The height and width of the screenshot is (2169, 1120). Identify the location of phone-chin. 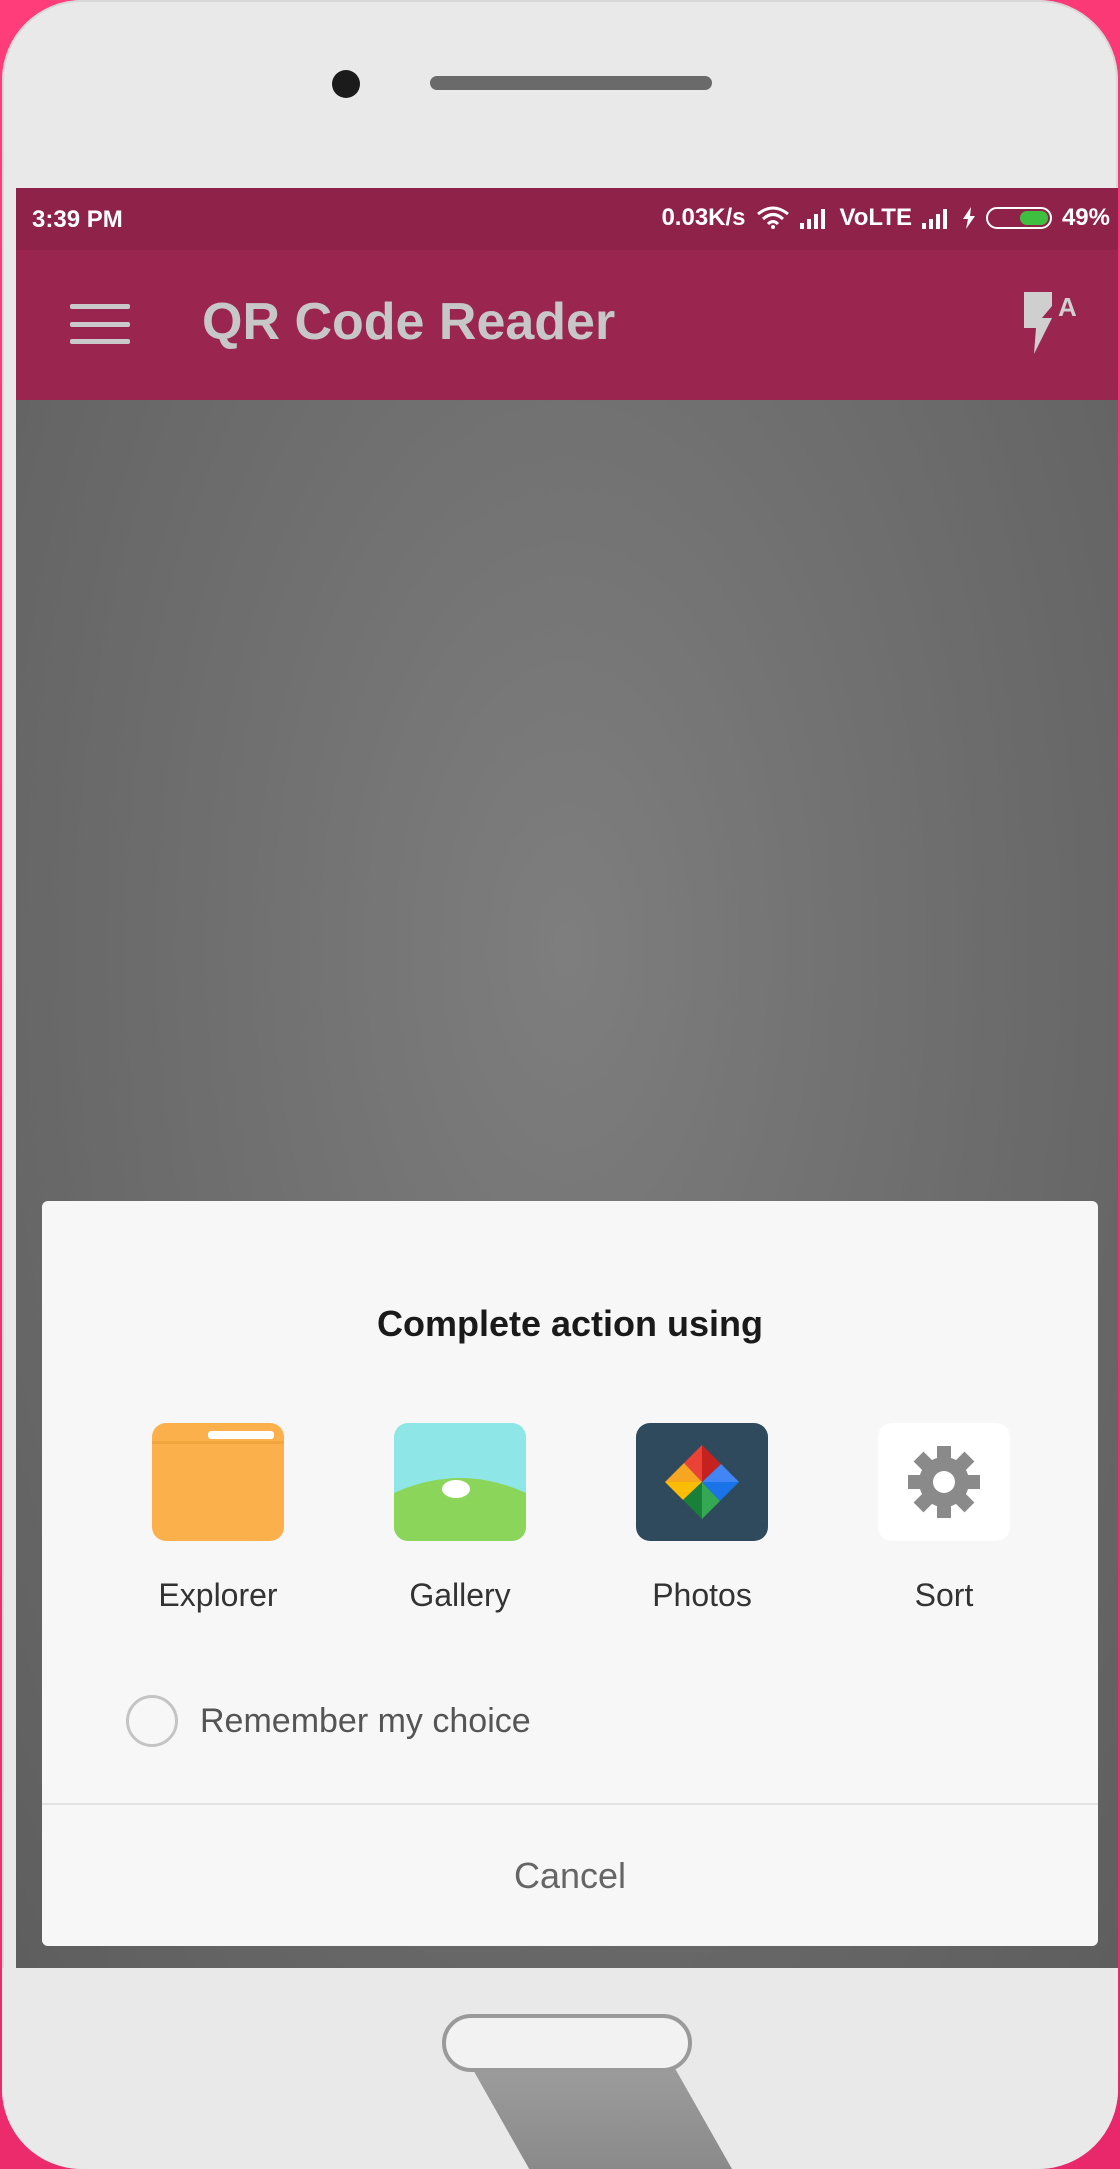
(560, 2068).